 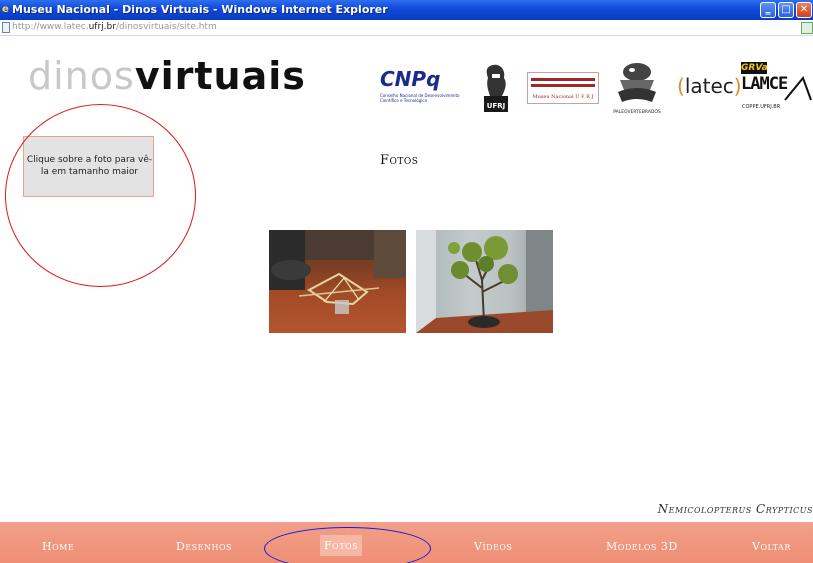 I want to click on go-icon, so click(x=807, y=28).